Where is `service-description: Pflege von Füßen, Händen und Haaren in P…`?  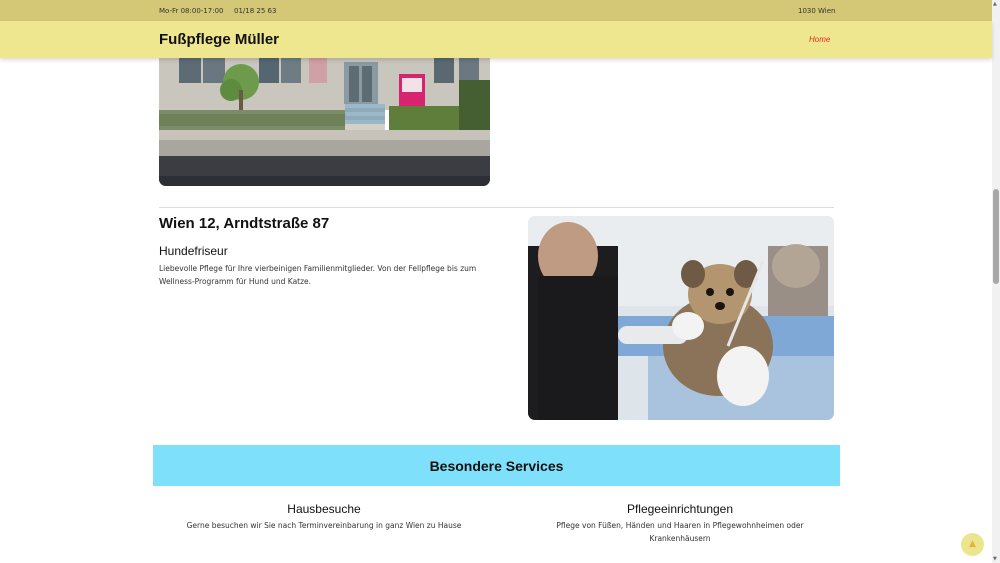
service-description: Pflege von Füßen, Händen und Haaren in P… is located at coordinates (680, 532).